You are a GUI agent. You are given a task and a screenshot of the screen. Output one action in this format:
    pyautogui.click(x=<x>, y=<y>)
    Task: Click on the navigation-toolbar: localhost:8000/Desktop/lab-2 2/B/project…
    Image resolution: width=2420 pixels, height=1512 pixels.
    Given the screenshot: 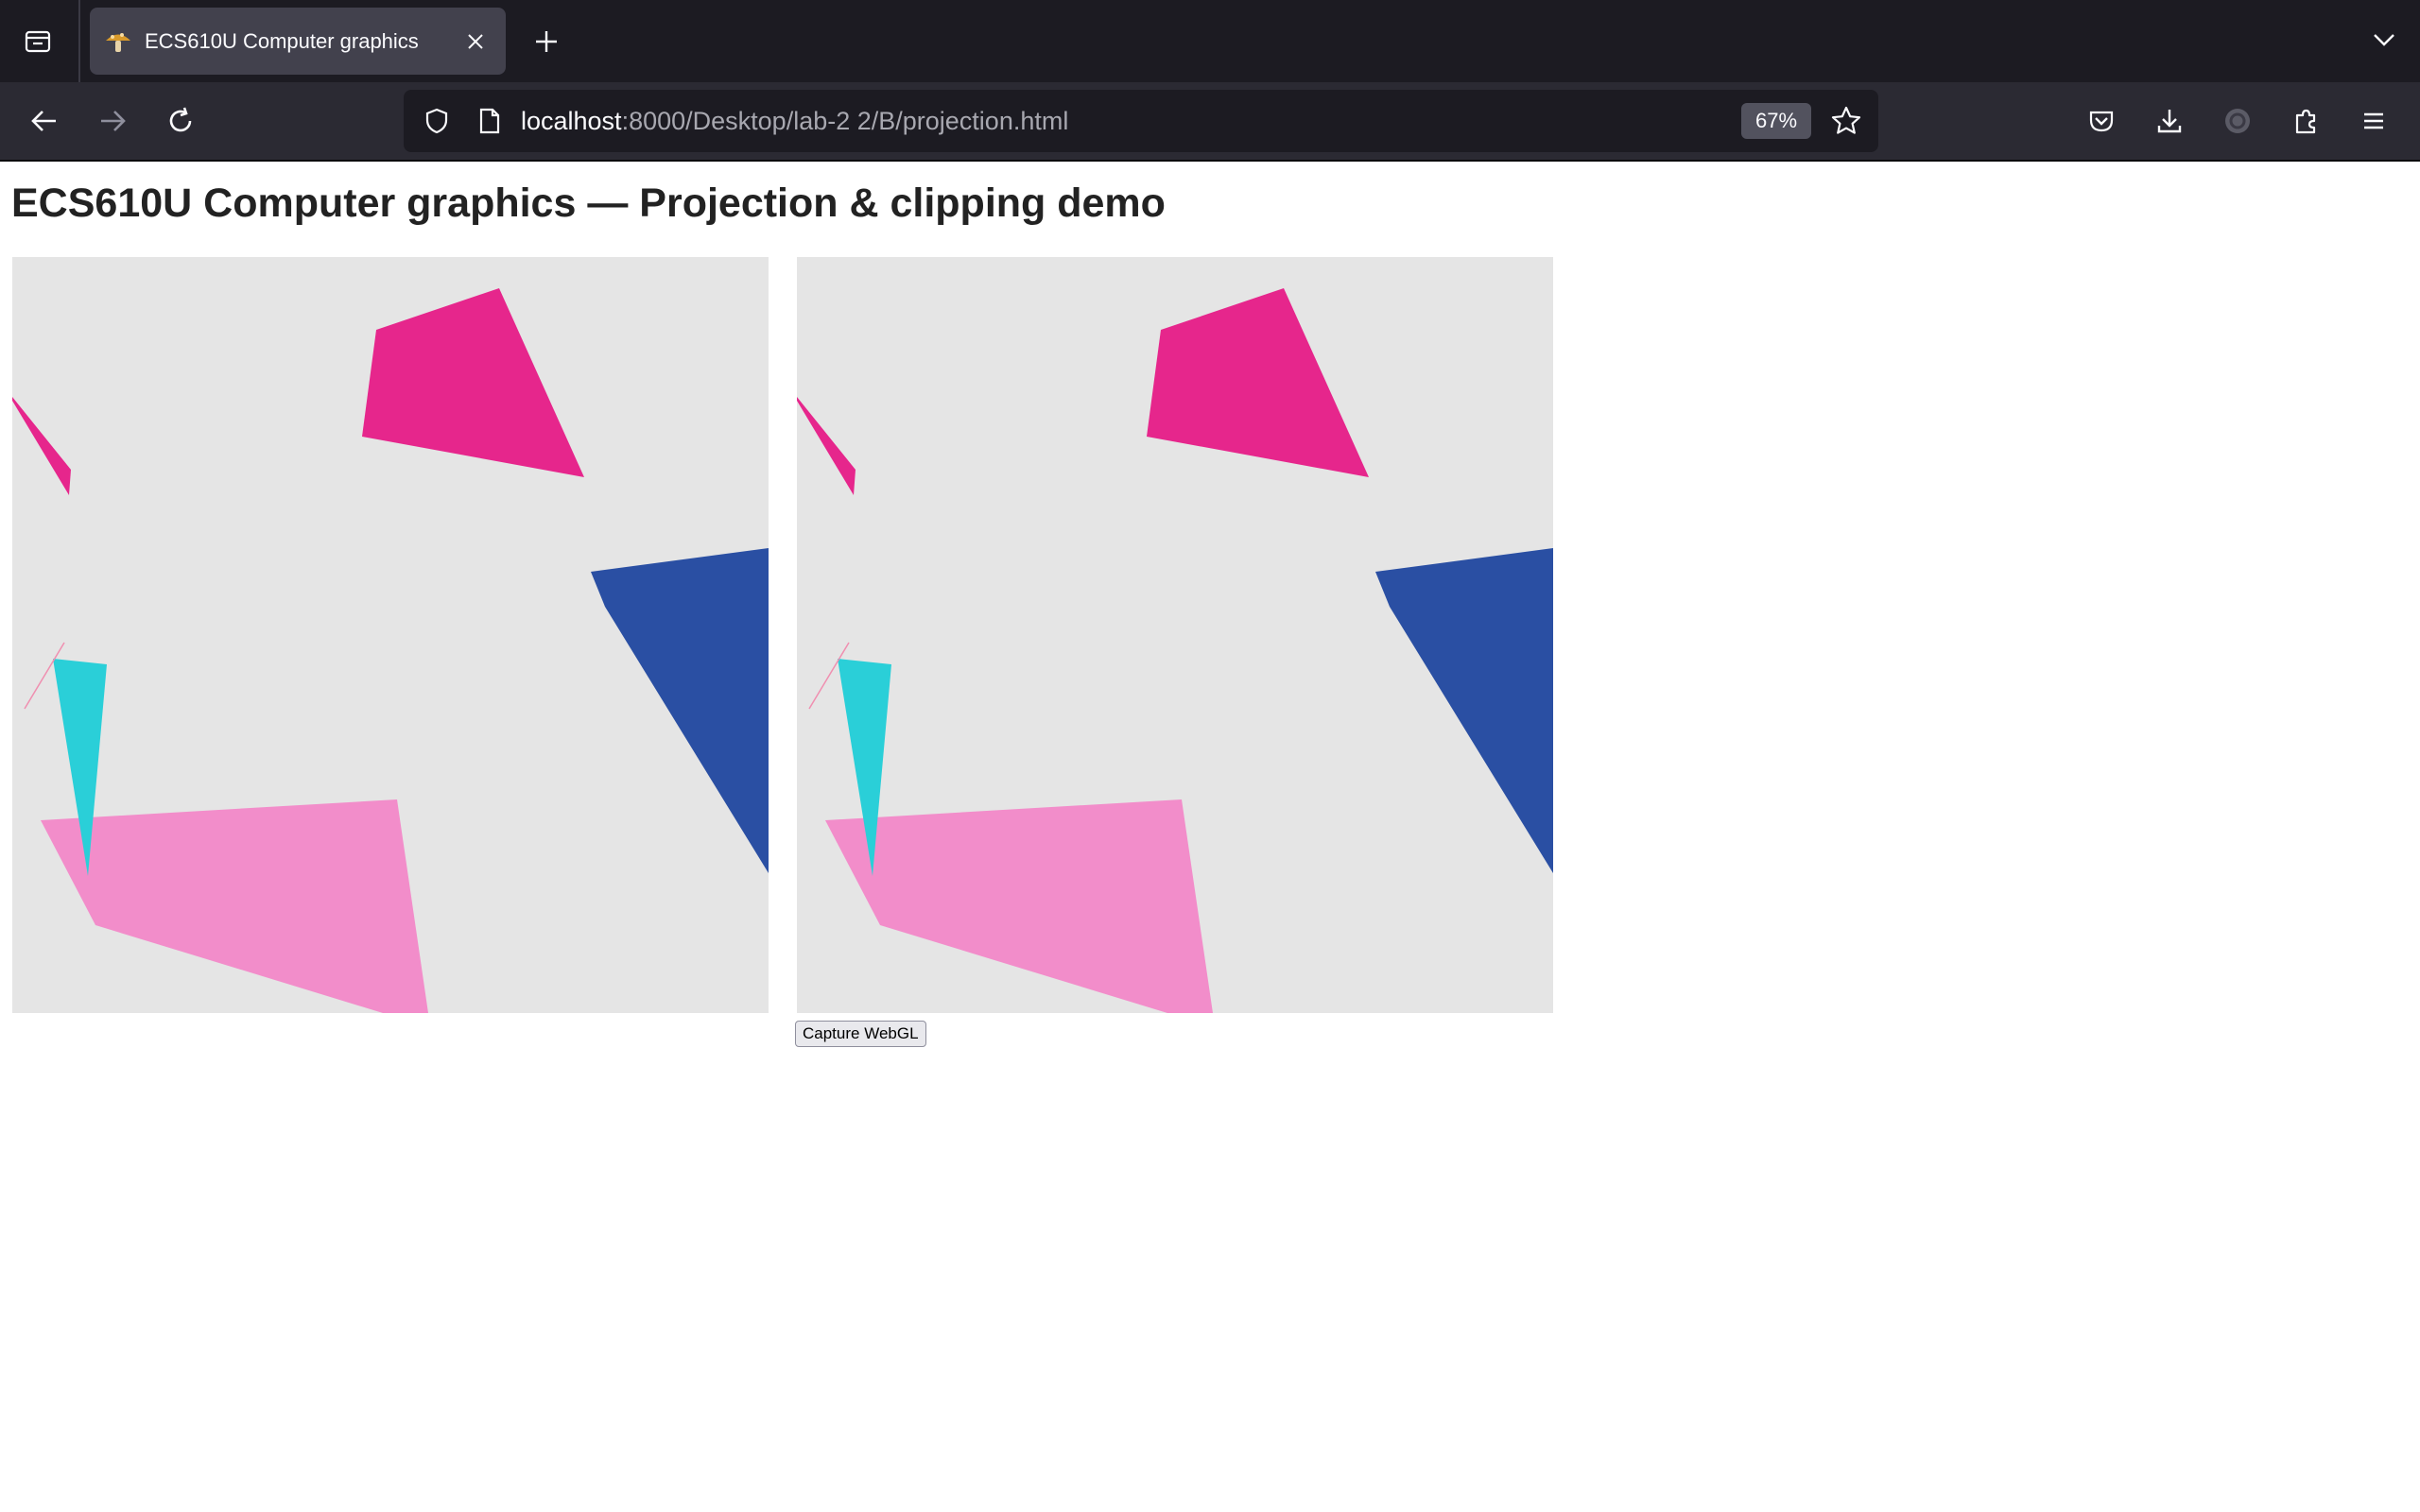 What is the action you would take?
    pyautogui.click(x=1210, y=121)
    